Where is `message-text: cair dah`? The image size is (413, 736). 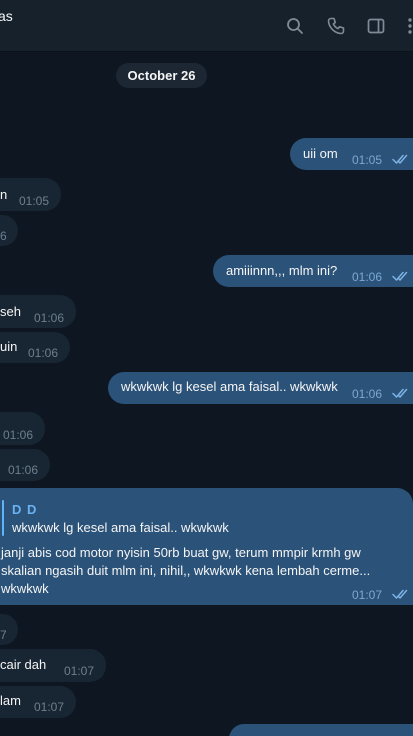
message-text: cair dah is located at coordinates (23, 664).